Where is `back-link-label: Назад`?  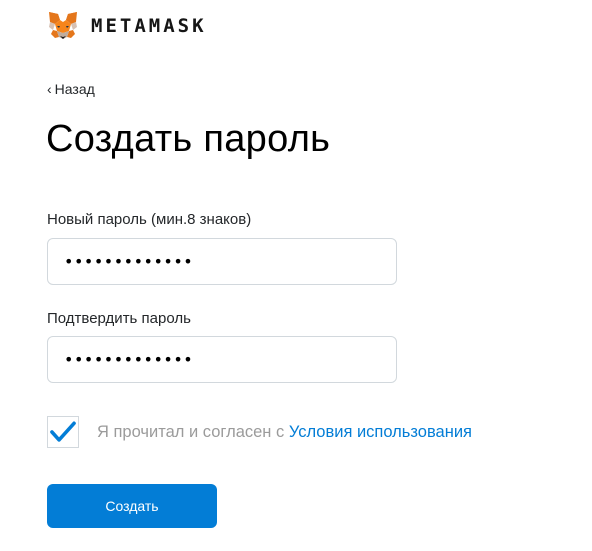
back-link-label: Назад is located at coordinates (74, 89).